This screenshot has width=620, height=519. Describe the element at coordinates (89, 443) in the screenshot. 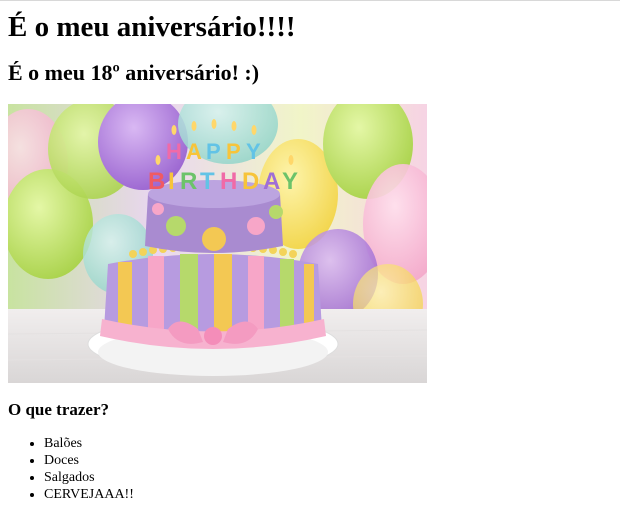

I see `list-item: Balões` at that location.